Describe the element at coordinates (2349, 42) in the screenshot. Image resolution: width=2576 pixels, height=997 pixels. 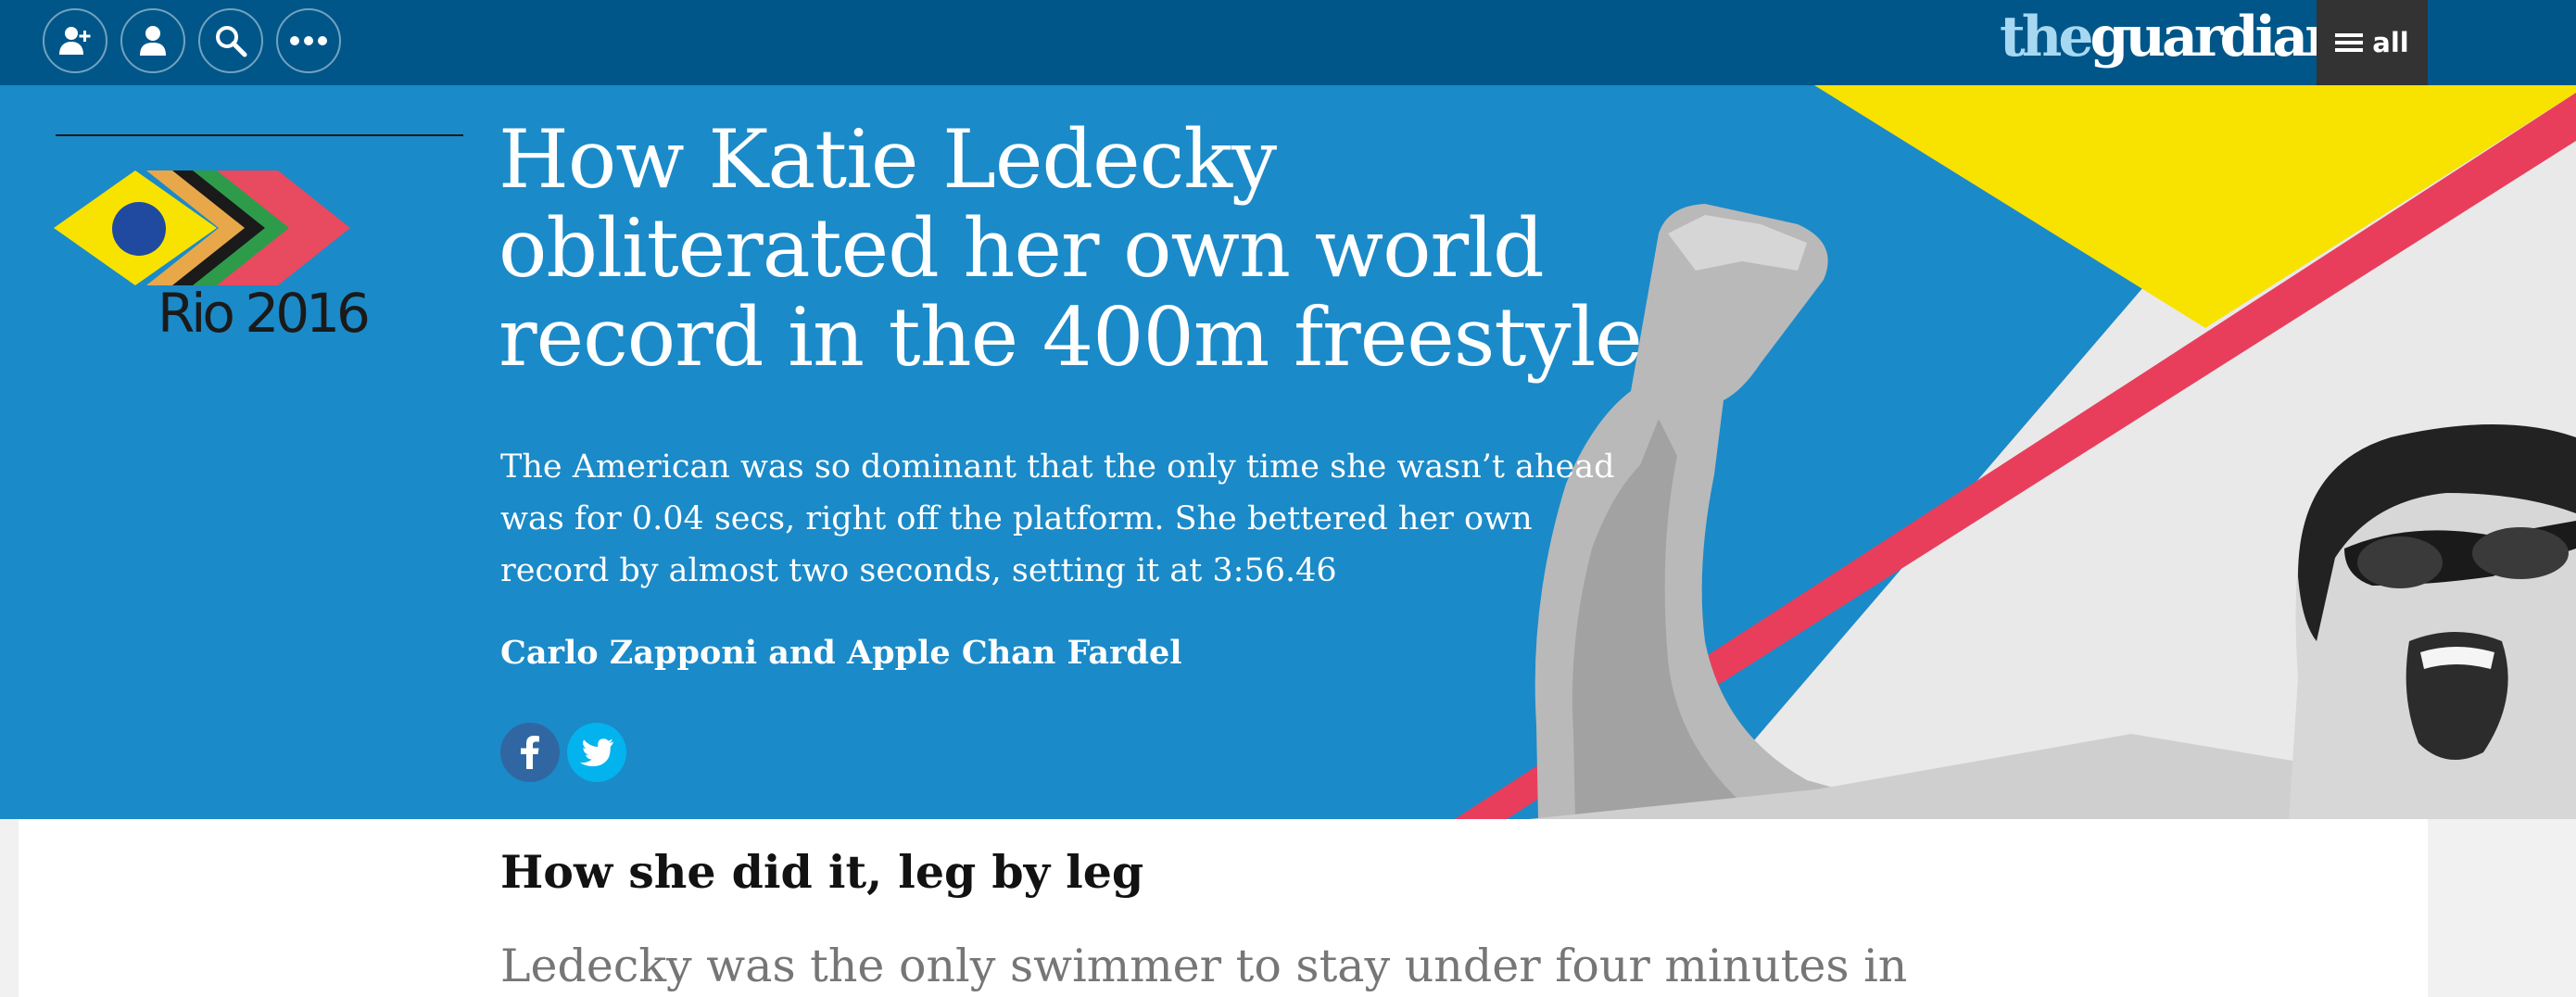
I see `menu-icon` at that location.